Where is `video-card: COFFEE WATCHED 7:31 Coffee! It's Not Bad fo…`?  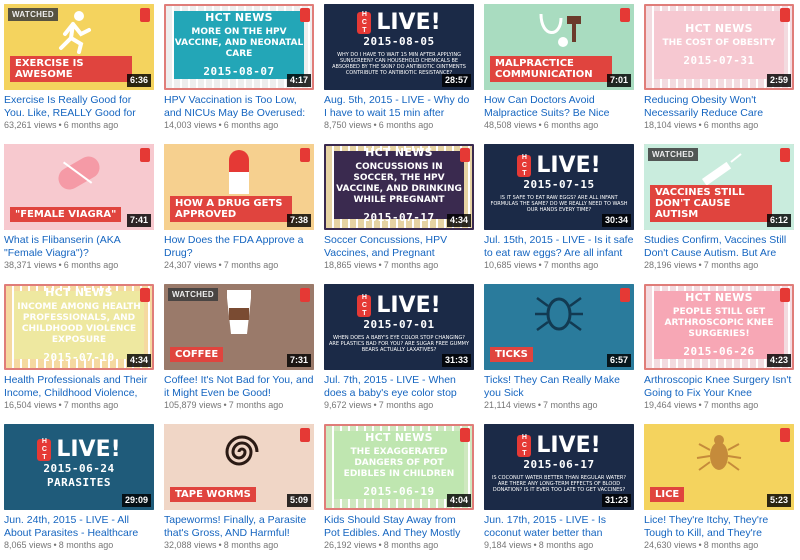 video-card: COFFEE WATCHED 7:31 Coffee! It's Not Bad fo… is located at coordinates (238, 348).